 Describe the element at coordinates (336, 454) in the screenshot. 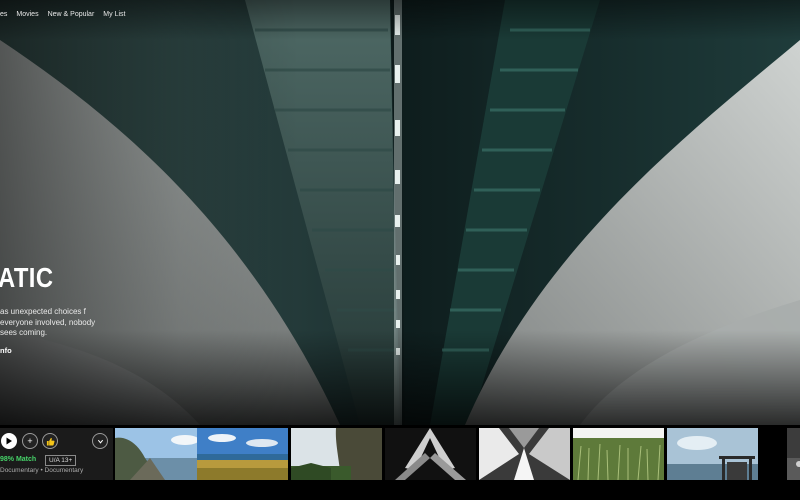

I see `thumbnail-forest-cliff` at that location.